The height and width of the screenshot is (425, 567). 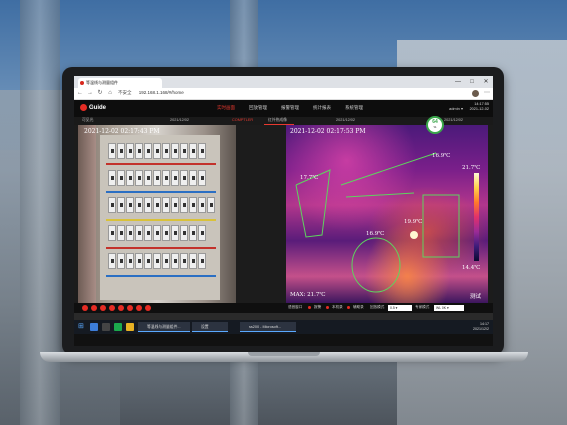 What do you see at coordinates (139, 308) in the screenshot?
I see `settings-button` at bounding box center [139, 308].